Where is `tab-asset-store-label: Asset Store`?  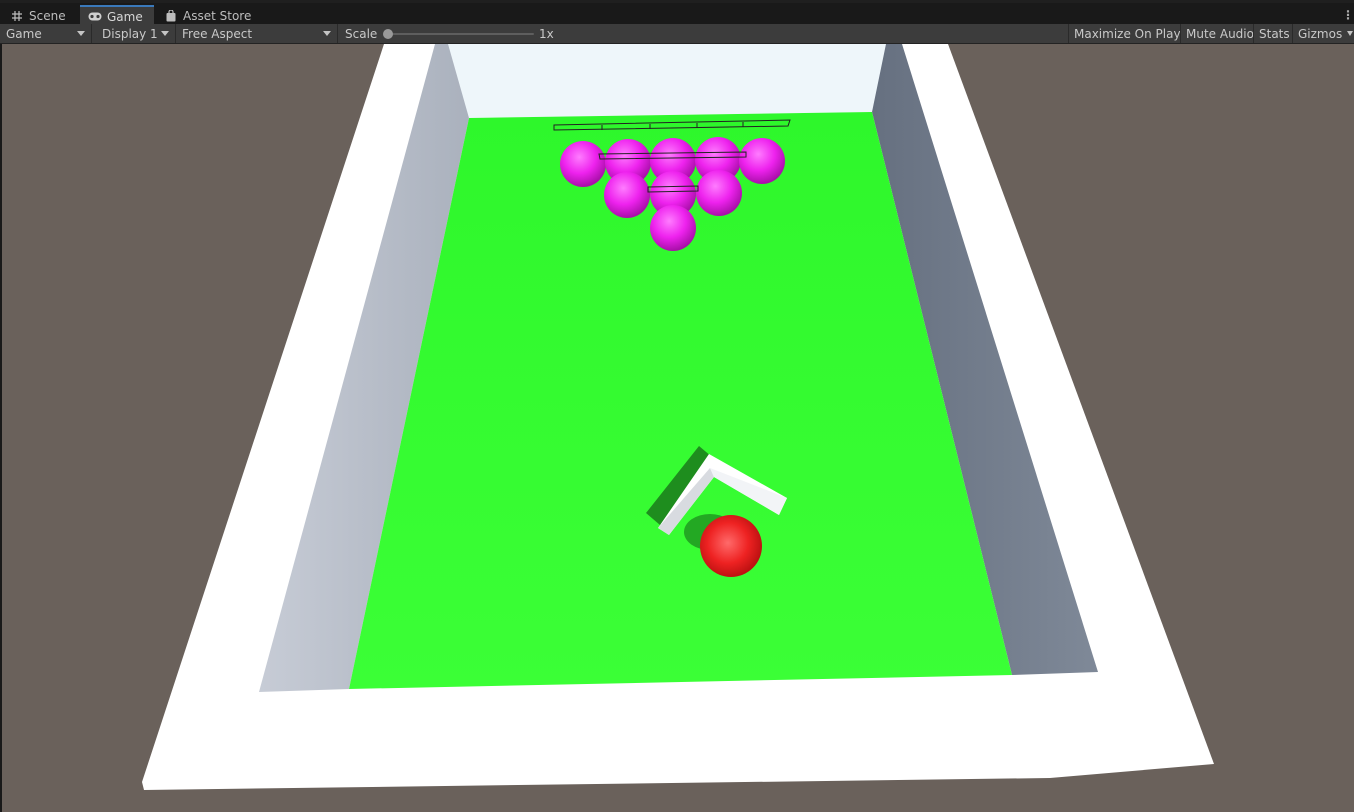 tab-asset-store-label: Asset Store is located at coordinates (217, 15).